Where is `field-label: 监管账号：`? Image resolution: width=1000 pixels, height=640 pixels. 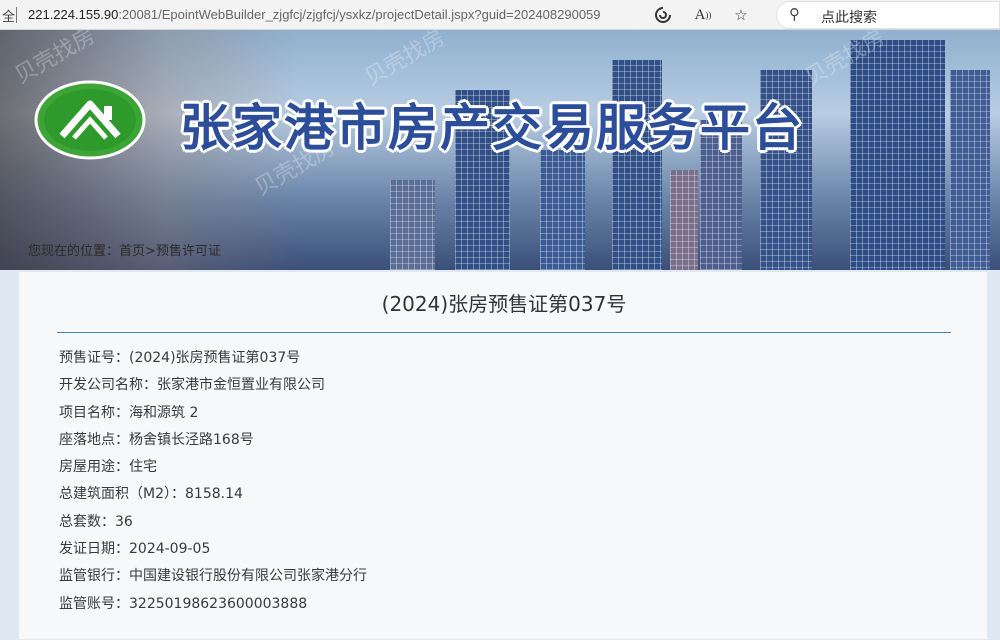 field-label: 监管账号： is located at coordinates (94, 603).